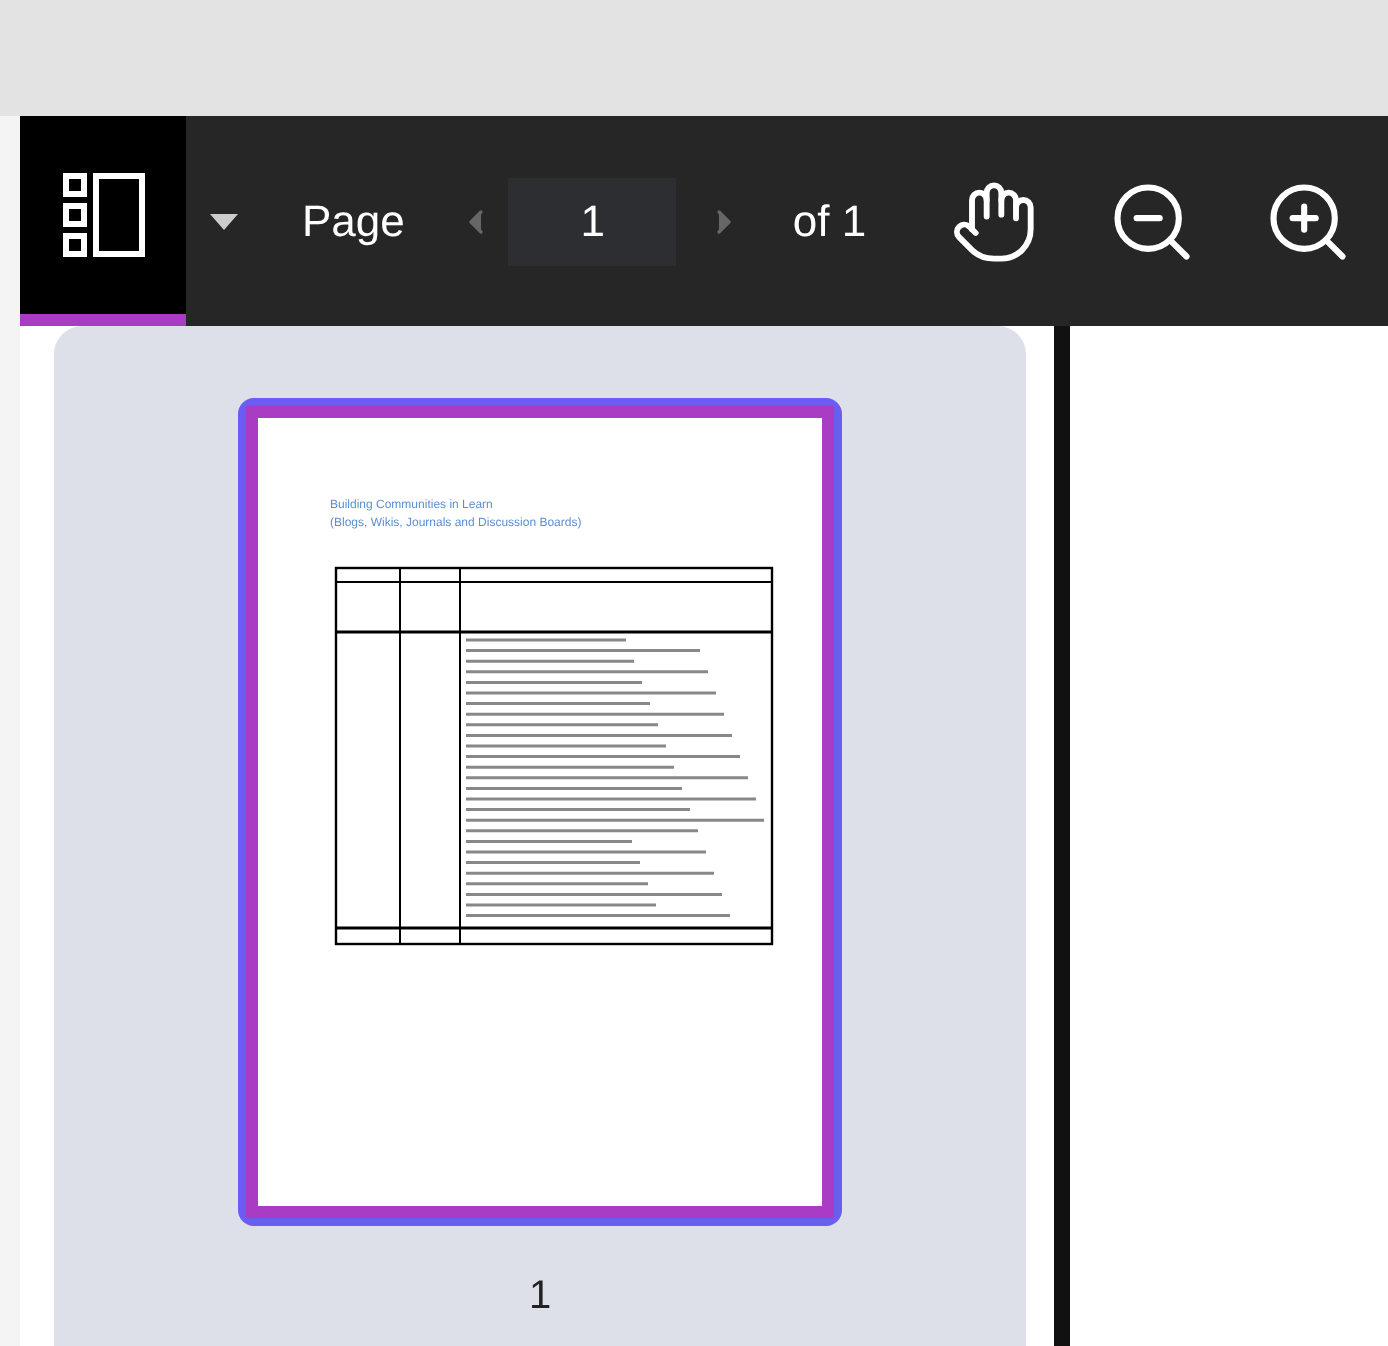 This screenshot has height=1346, width=1388. Describe the element at coordinates (592, 221) in the screenshot. I see `page-number-field: 1` at that location.